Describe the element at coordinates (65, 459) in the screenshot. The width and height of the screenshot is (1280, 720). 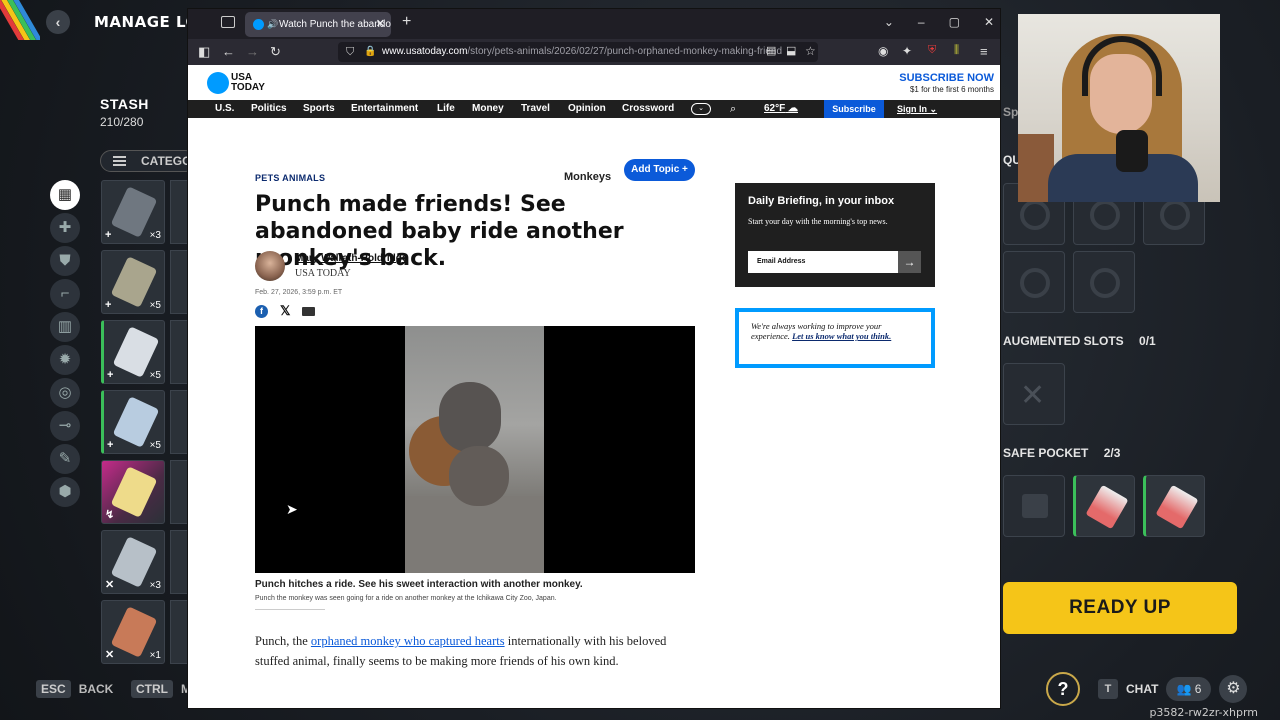
I see `wrench-icon: ✎` at that location.